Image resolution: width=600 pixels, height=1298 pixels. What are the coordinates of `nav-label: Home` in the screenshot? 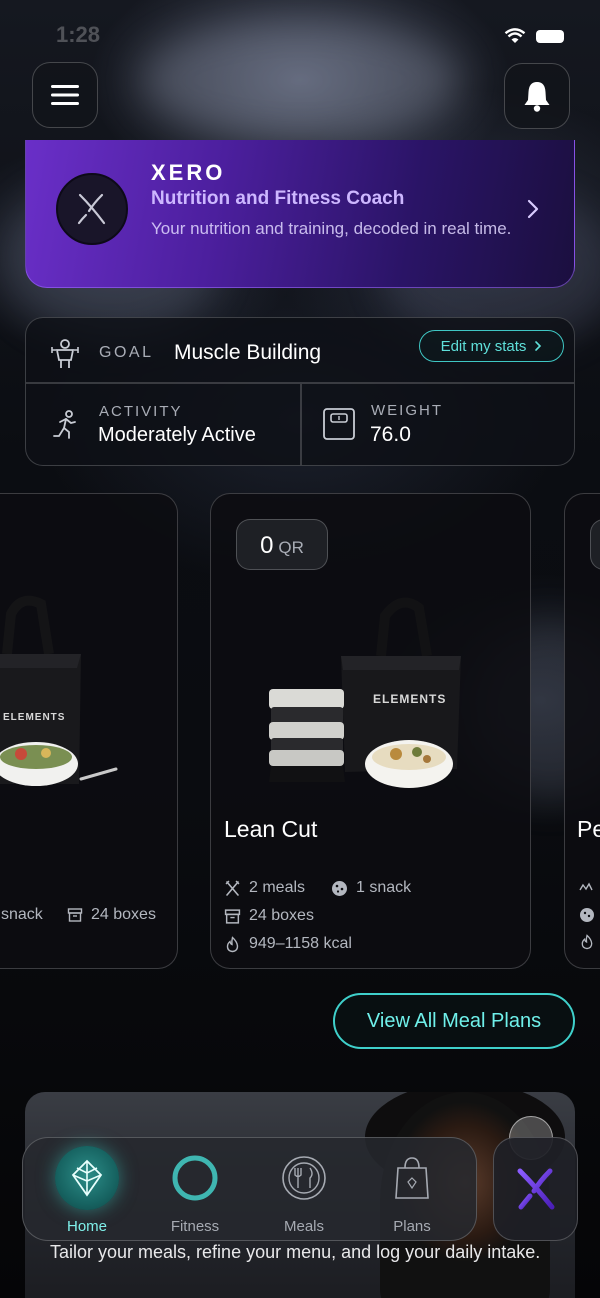 It's located at (86, 1226).